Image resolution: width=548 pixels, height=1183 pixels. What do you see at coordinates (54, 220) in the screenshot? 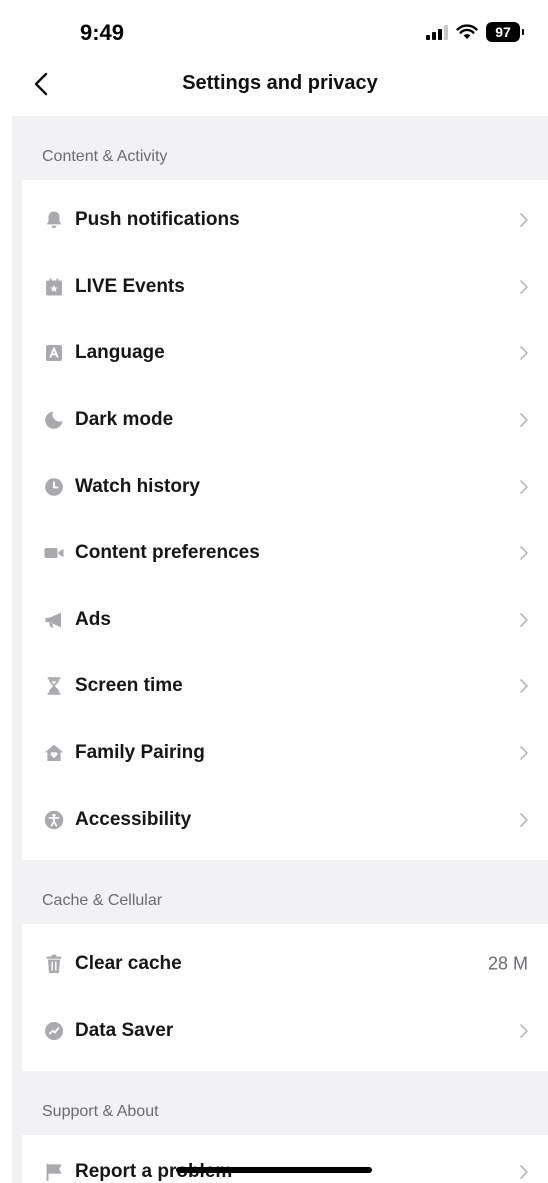
I see `bell-icon` at bounding box center [54, 220].